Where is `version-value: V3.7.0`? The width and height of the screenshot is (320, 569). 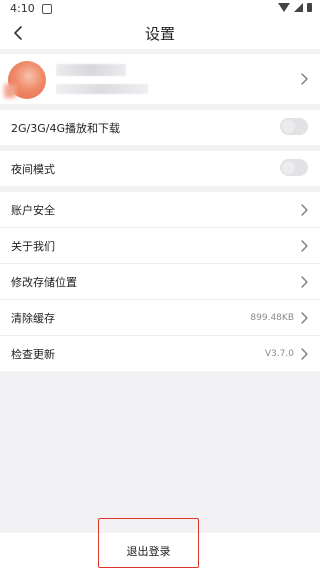
version-value: V3.7.0 is located at coordinates (279, 353).